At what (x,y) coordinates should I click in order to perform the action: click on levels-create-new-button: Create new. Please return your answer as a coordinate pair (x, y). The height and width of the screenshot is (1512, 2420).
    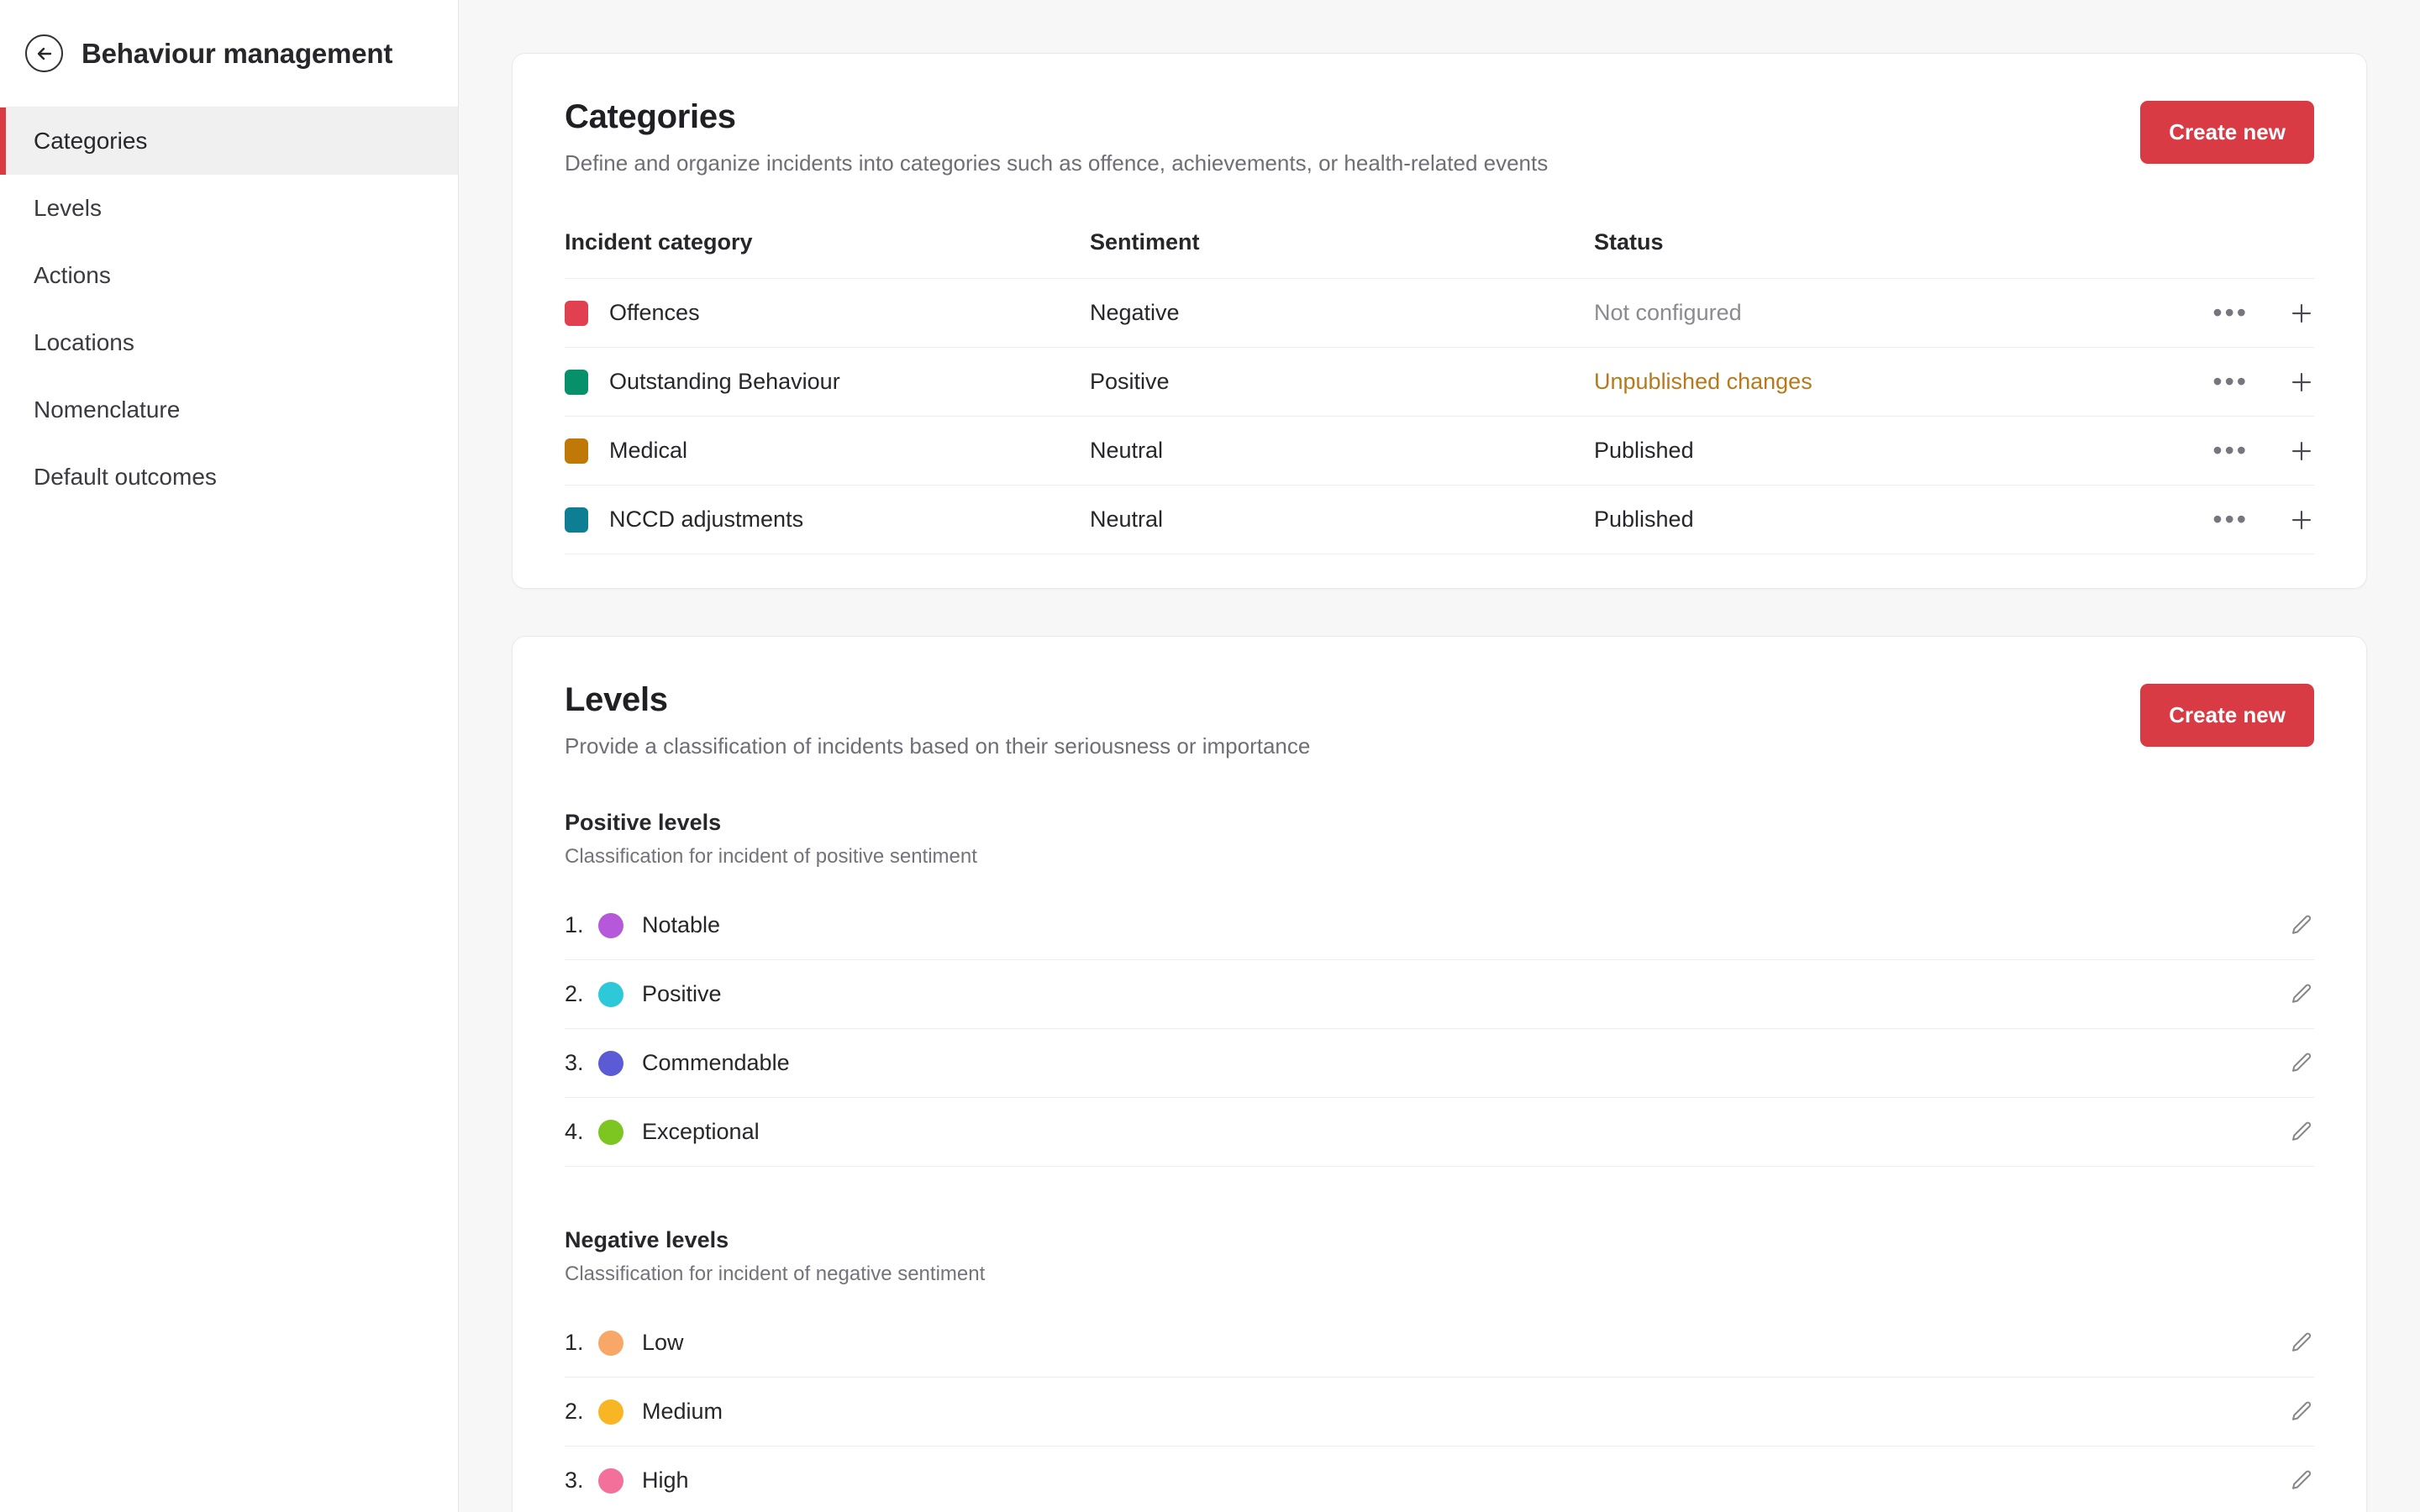
    Looking at the image, I should click on (2227, 715).